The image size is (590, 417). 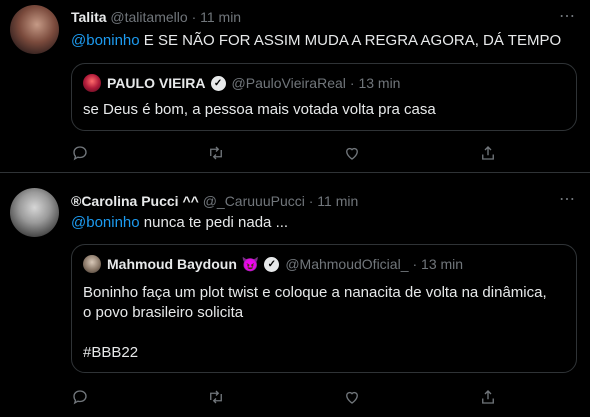 I want to click on devil-emoji-icon: 😈, so click(x=250, y=263).